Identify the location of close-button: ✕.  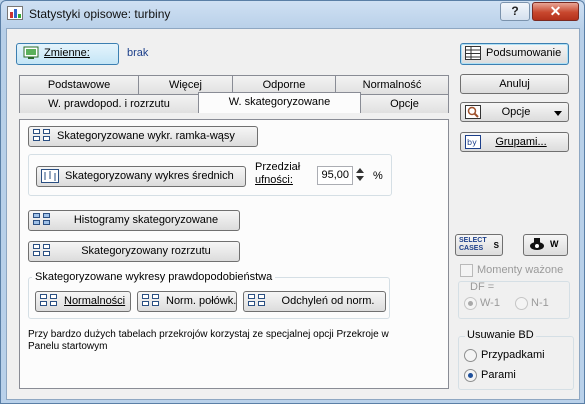
(555, 11).